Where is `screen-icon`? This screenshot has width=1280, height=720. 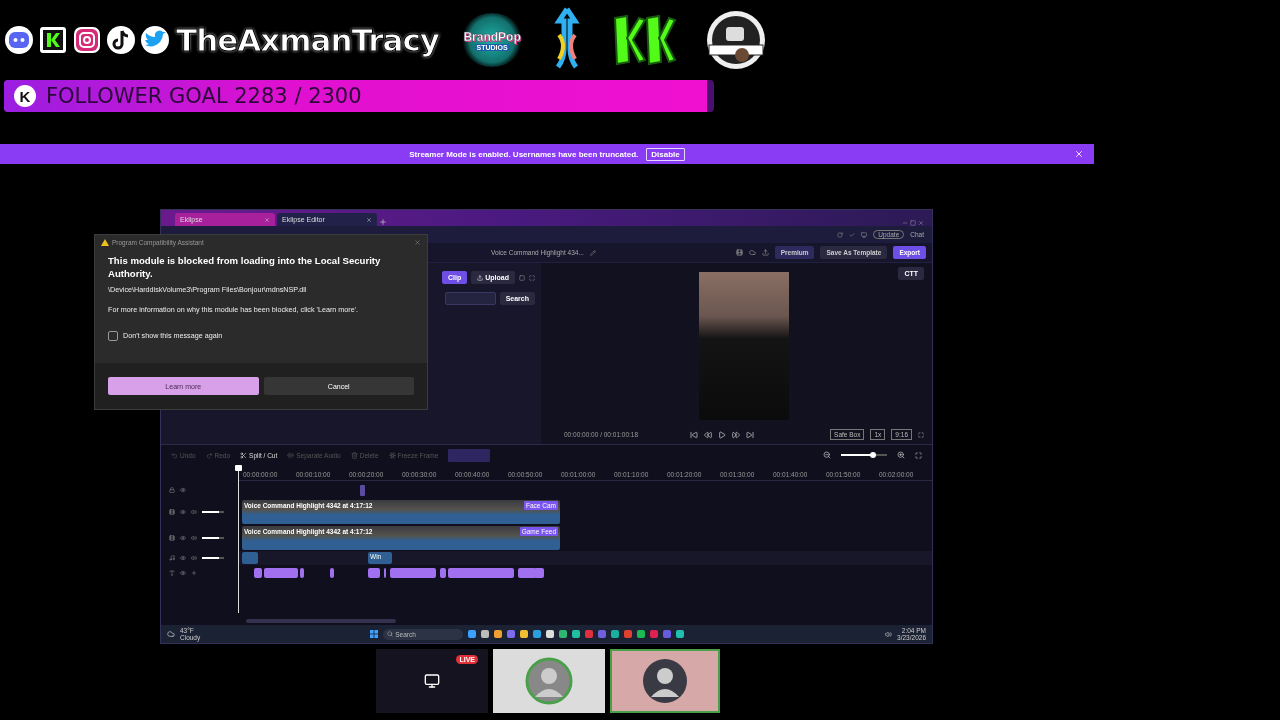
screen-icon is located at coordinates (864, 234).